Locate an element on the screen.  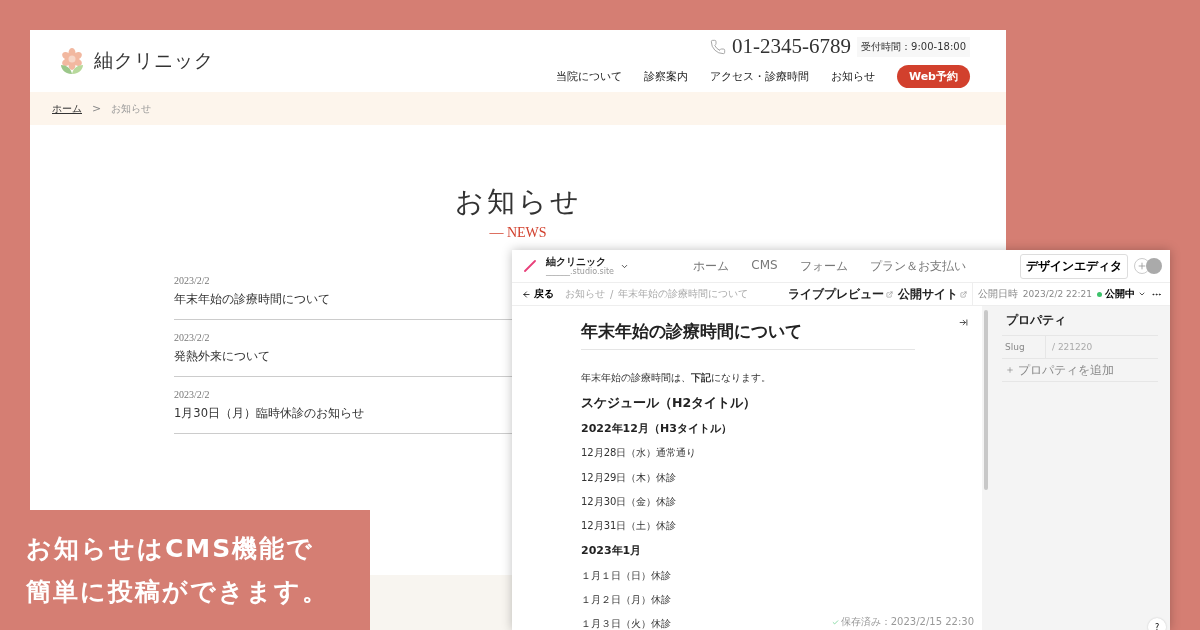
collapse-panel-icon is located at coordinates (963, 322).